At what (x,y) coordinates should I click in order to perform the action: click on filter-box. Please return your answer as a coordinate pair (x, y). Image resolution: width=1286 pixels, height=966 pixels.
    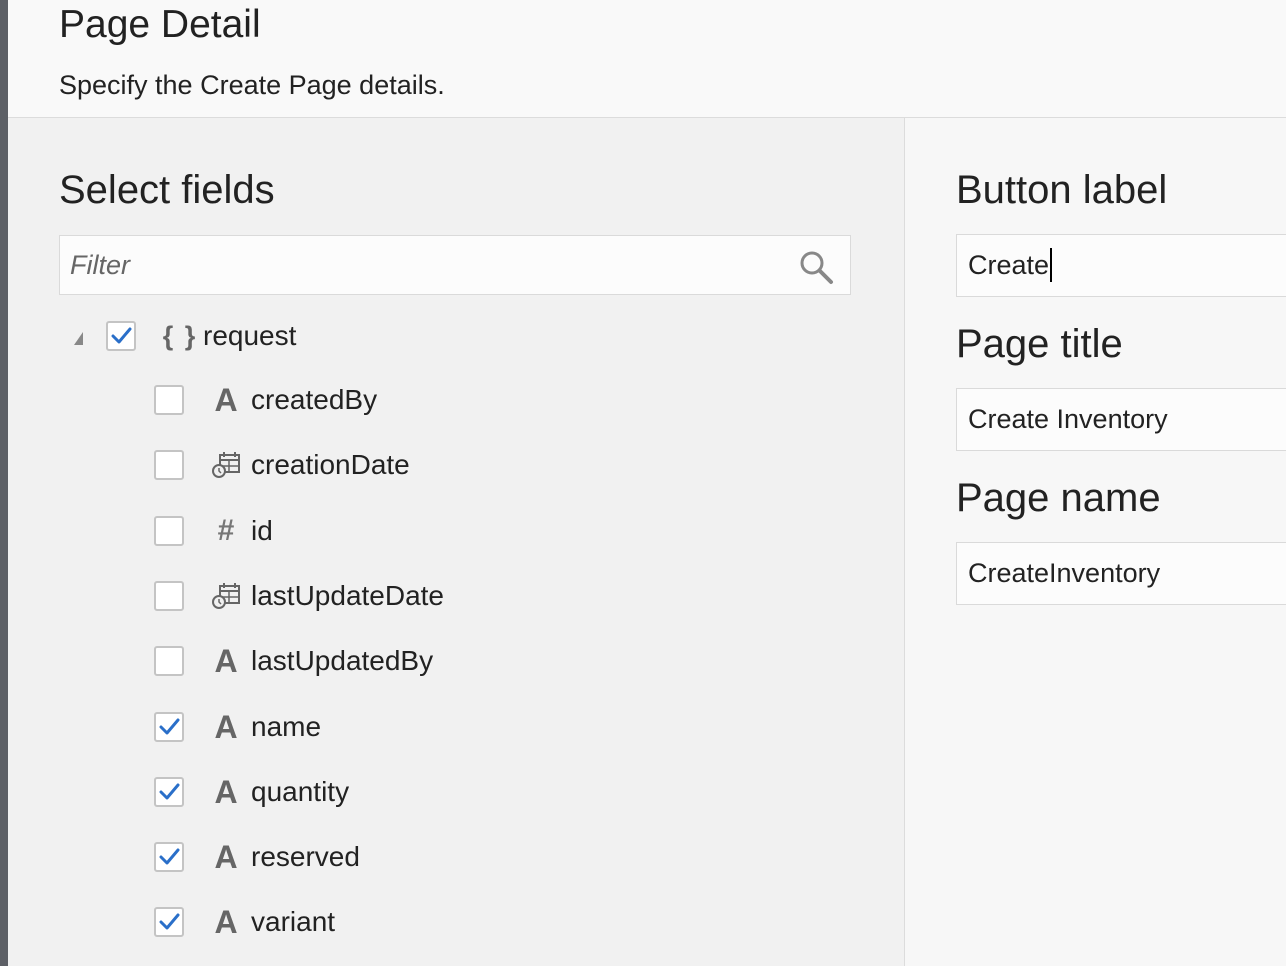
    Looking at the image, I should click on (455, 265).